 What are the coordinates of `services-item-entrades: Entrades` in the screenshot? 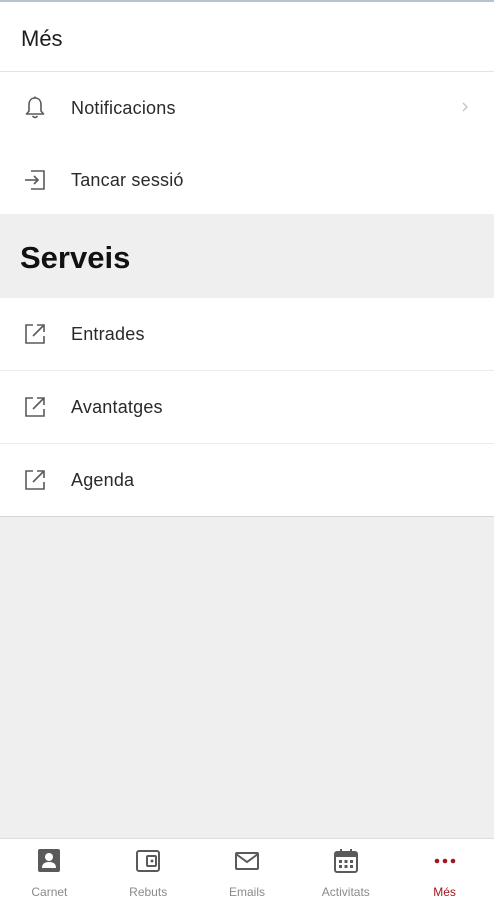 It's located at (247, 334).